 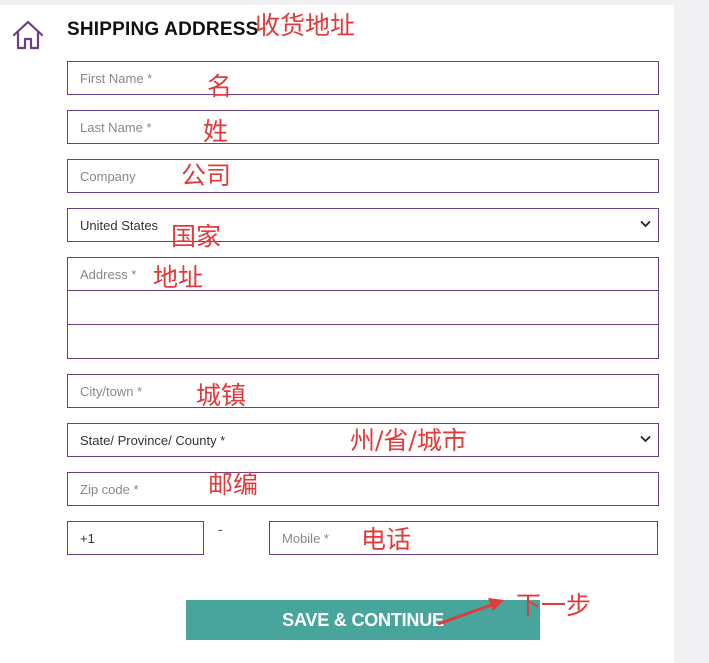 What do you see at coordinates (206, 175) in the screenshot?
I see `annotation-company: 公司` at bounding box center [206, 175].